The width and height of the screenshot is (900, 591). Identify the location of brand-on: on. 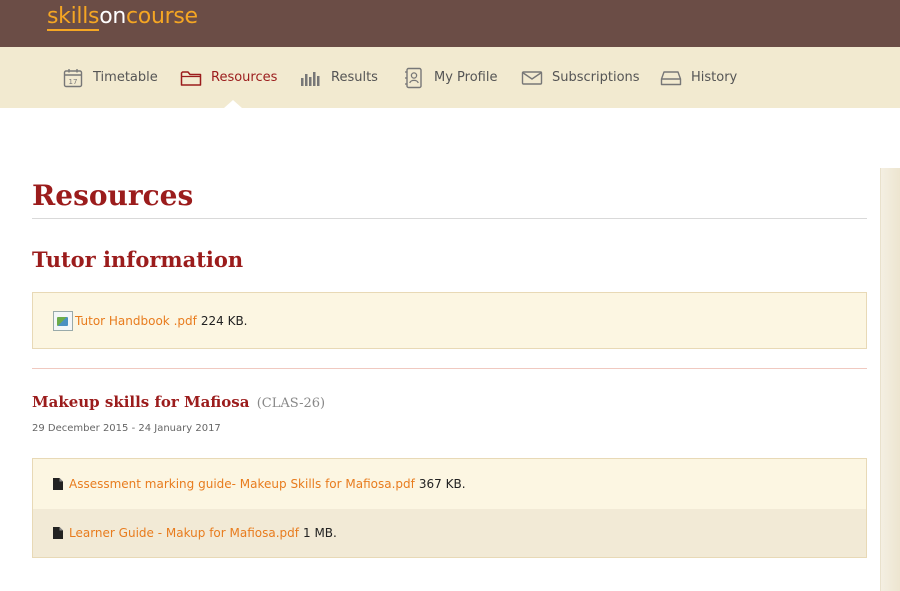
(113, 16).